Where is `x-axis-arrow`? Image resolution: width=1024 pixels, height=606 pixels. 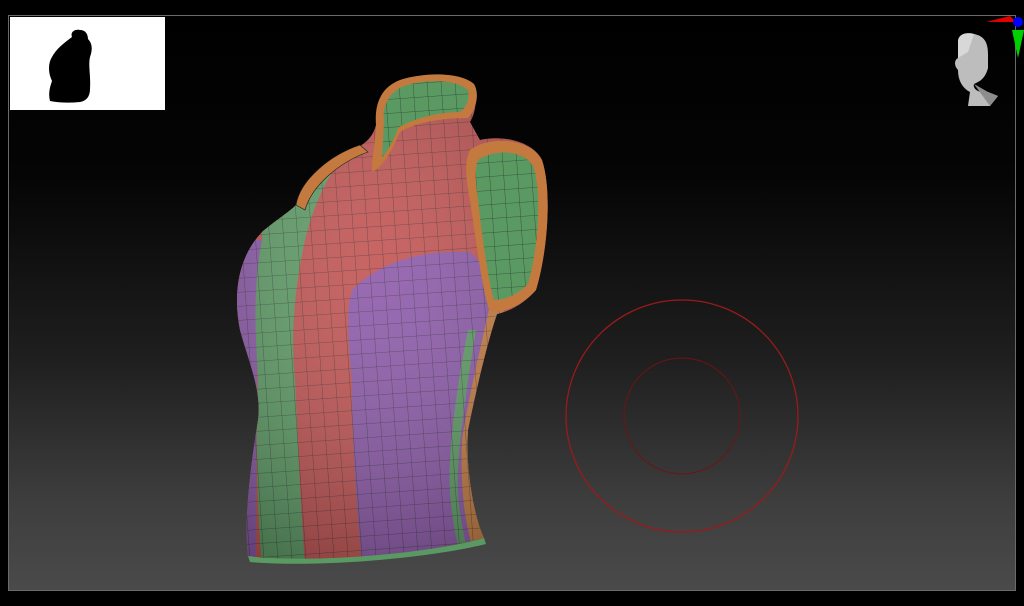
x-axis-arrow is located at coordinates (1001, 19).